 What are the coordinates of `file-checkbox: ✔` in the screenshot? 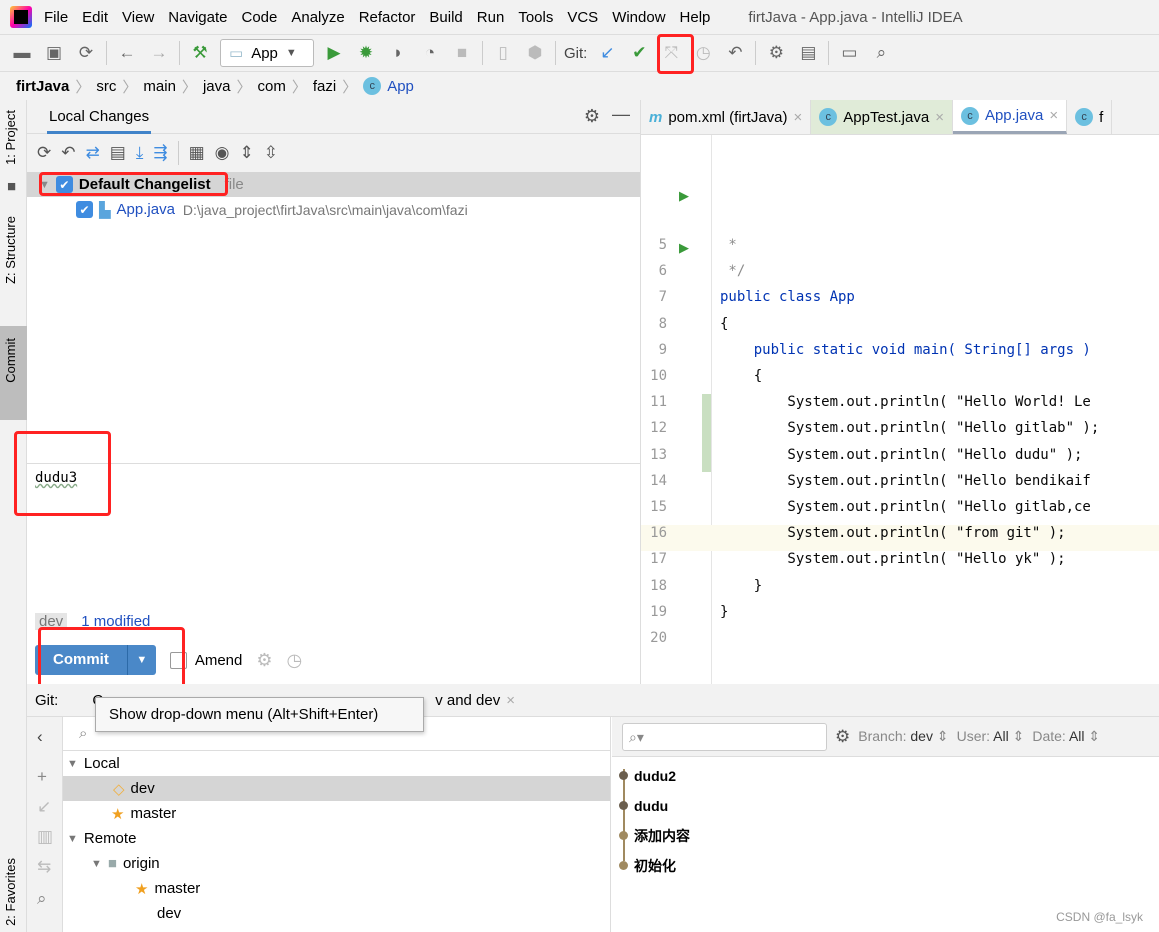 It's located at (84, 209).